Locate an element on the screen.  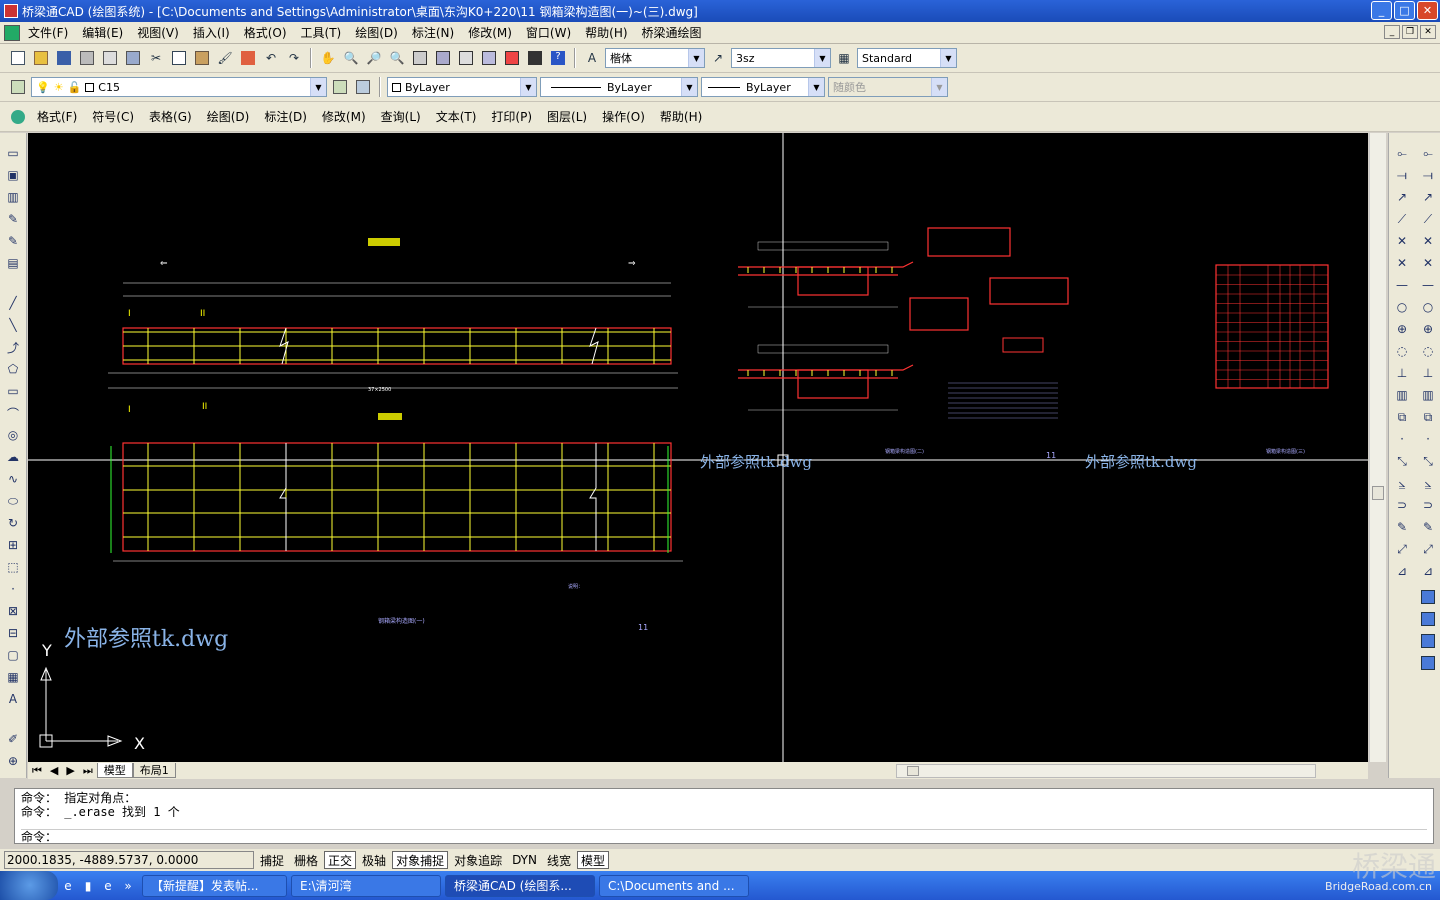
menu-item-3: 插入(I) is located at coordinates (211, 32).